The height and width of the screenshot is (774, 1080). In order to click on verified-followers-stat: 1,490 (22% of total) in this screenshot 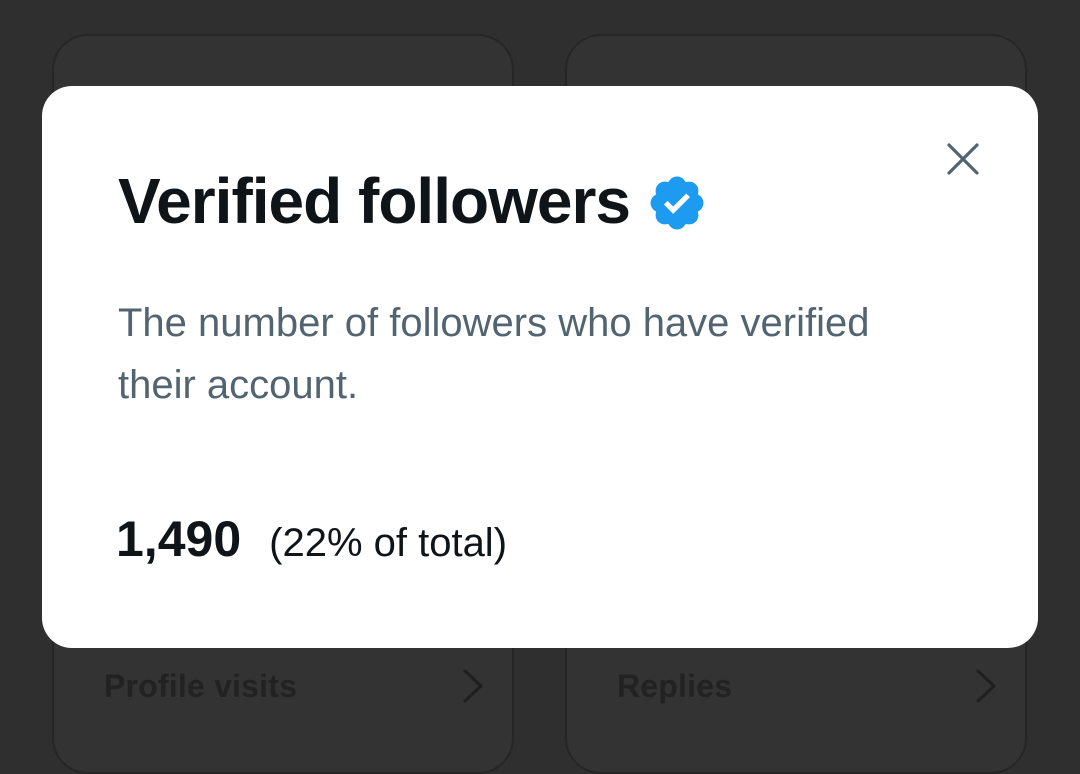, I will do `click(311, 539)`.